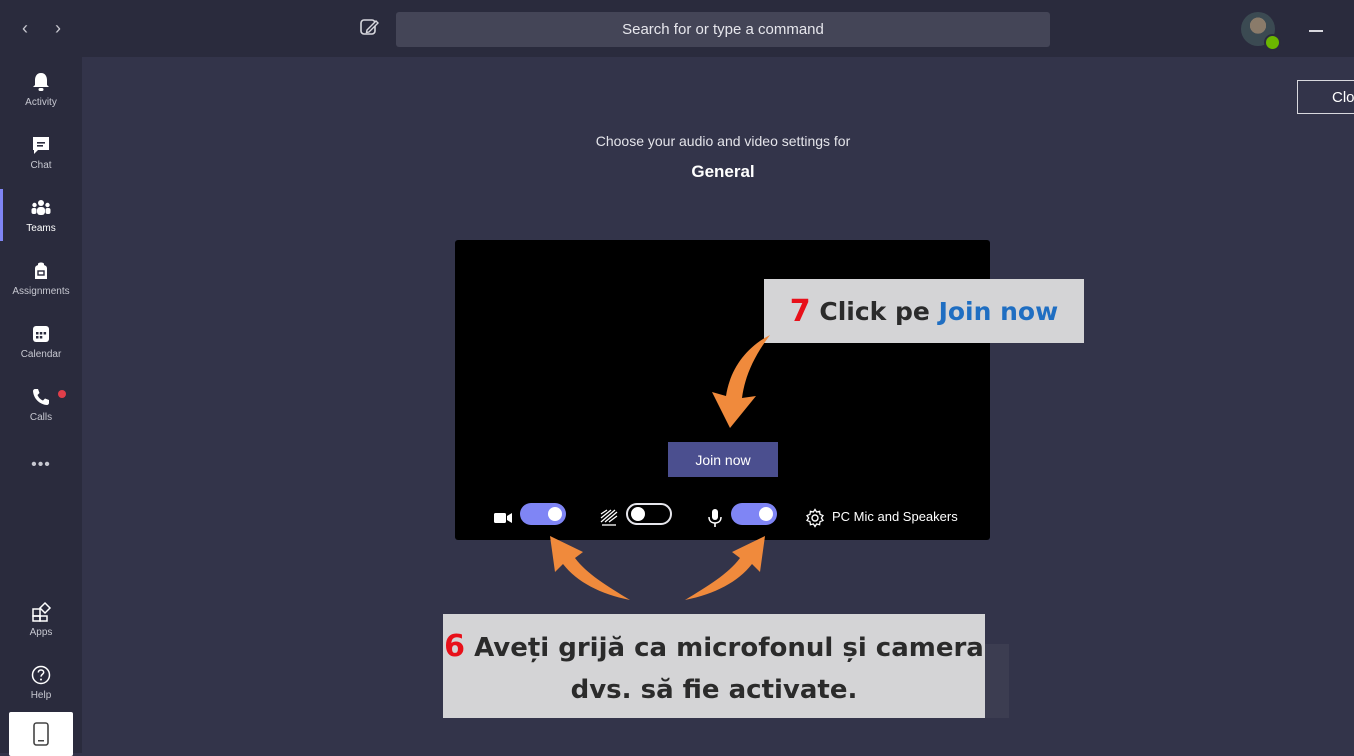 Image resolution: width=1354 pixels, height=756 pixels. I want to click on apps-icon, so click(42, 611).